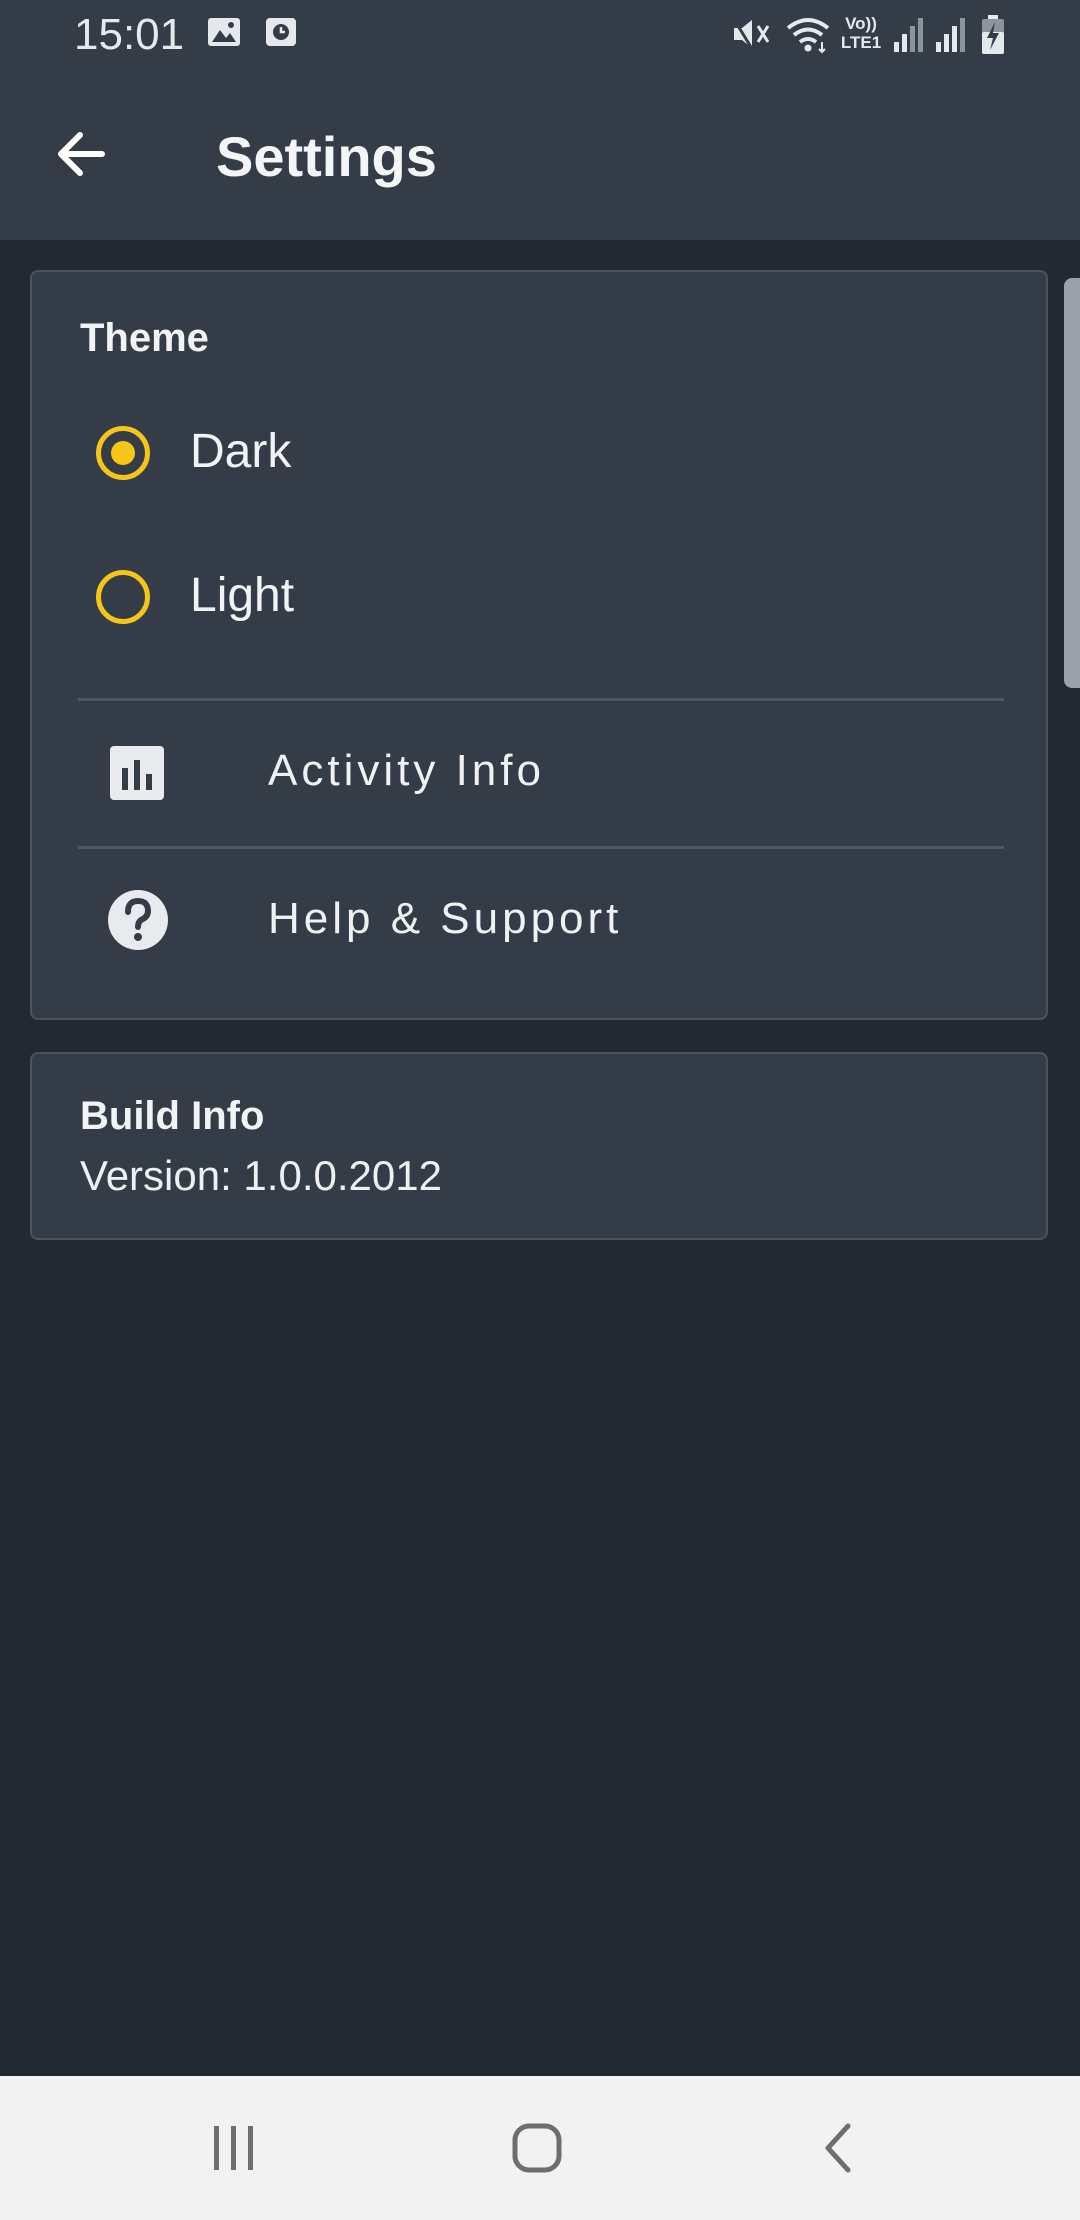 The width and height of the screenshot is (1080, 2220). I want to click on theme-option-dark: Dark, so click(472, 456).